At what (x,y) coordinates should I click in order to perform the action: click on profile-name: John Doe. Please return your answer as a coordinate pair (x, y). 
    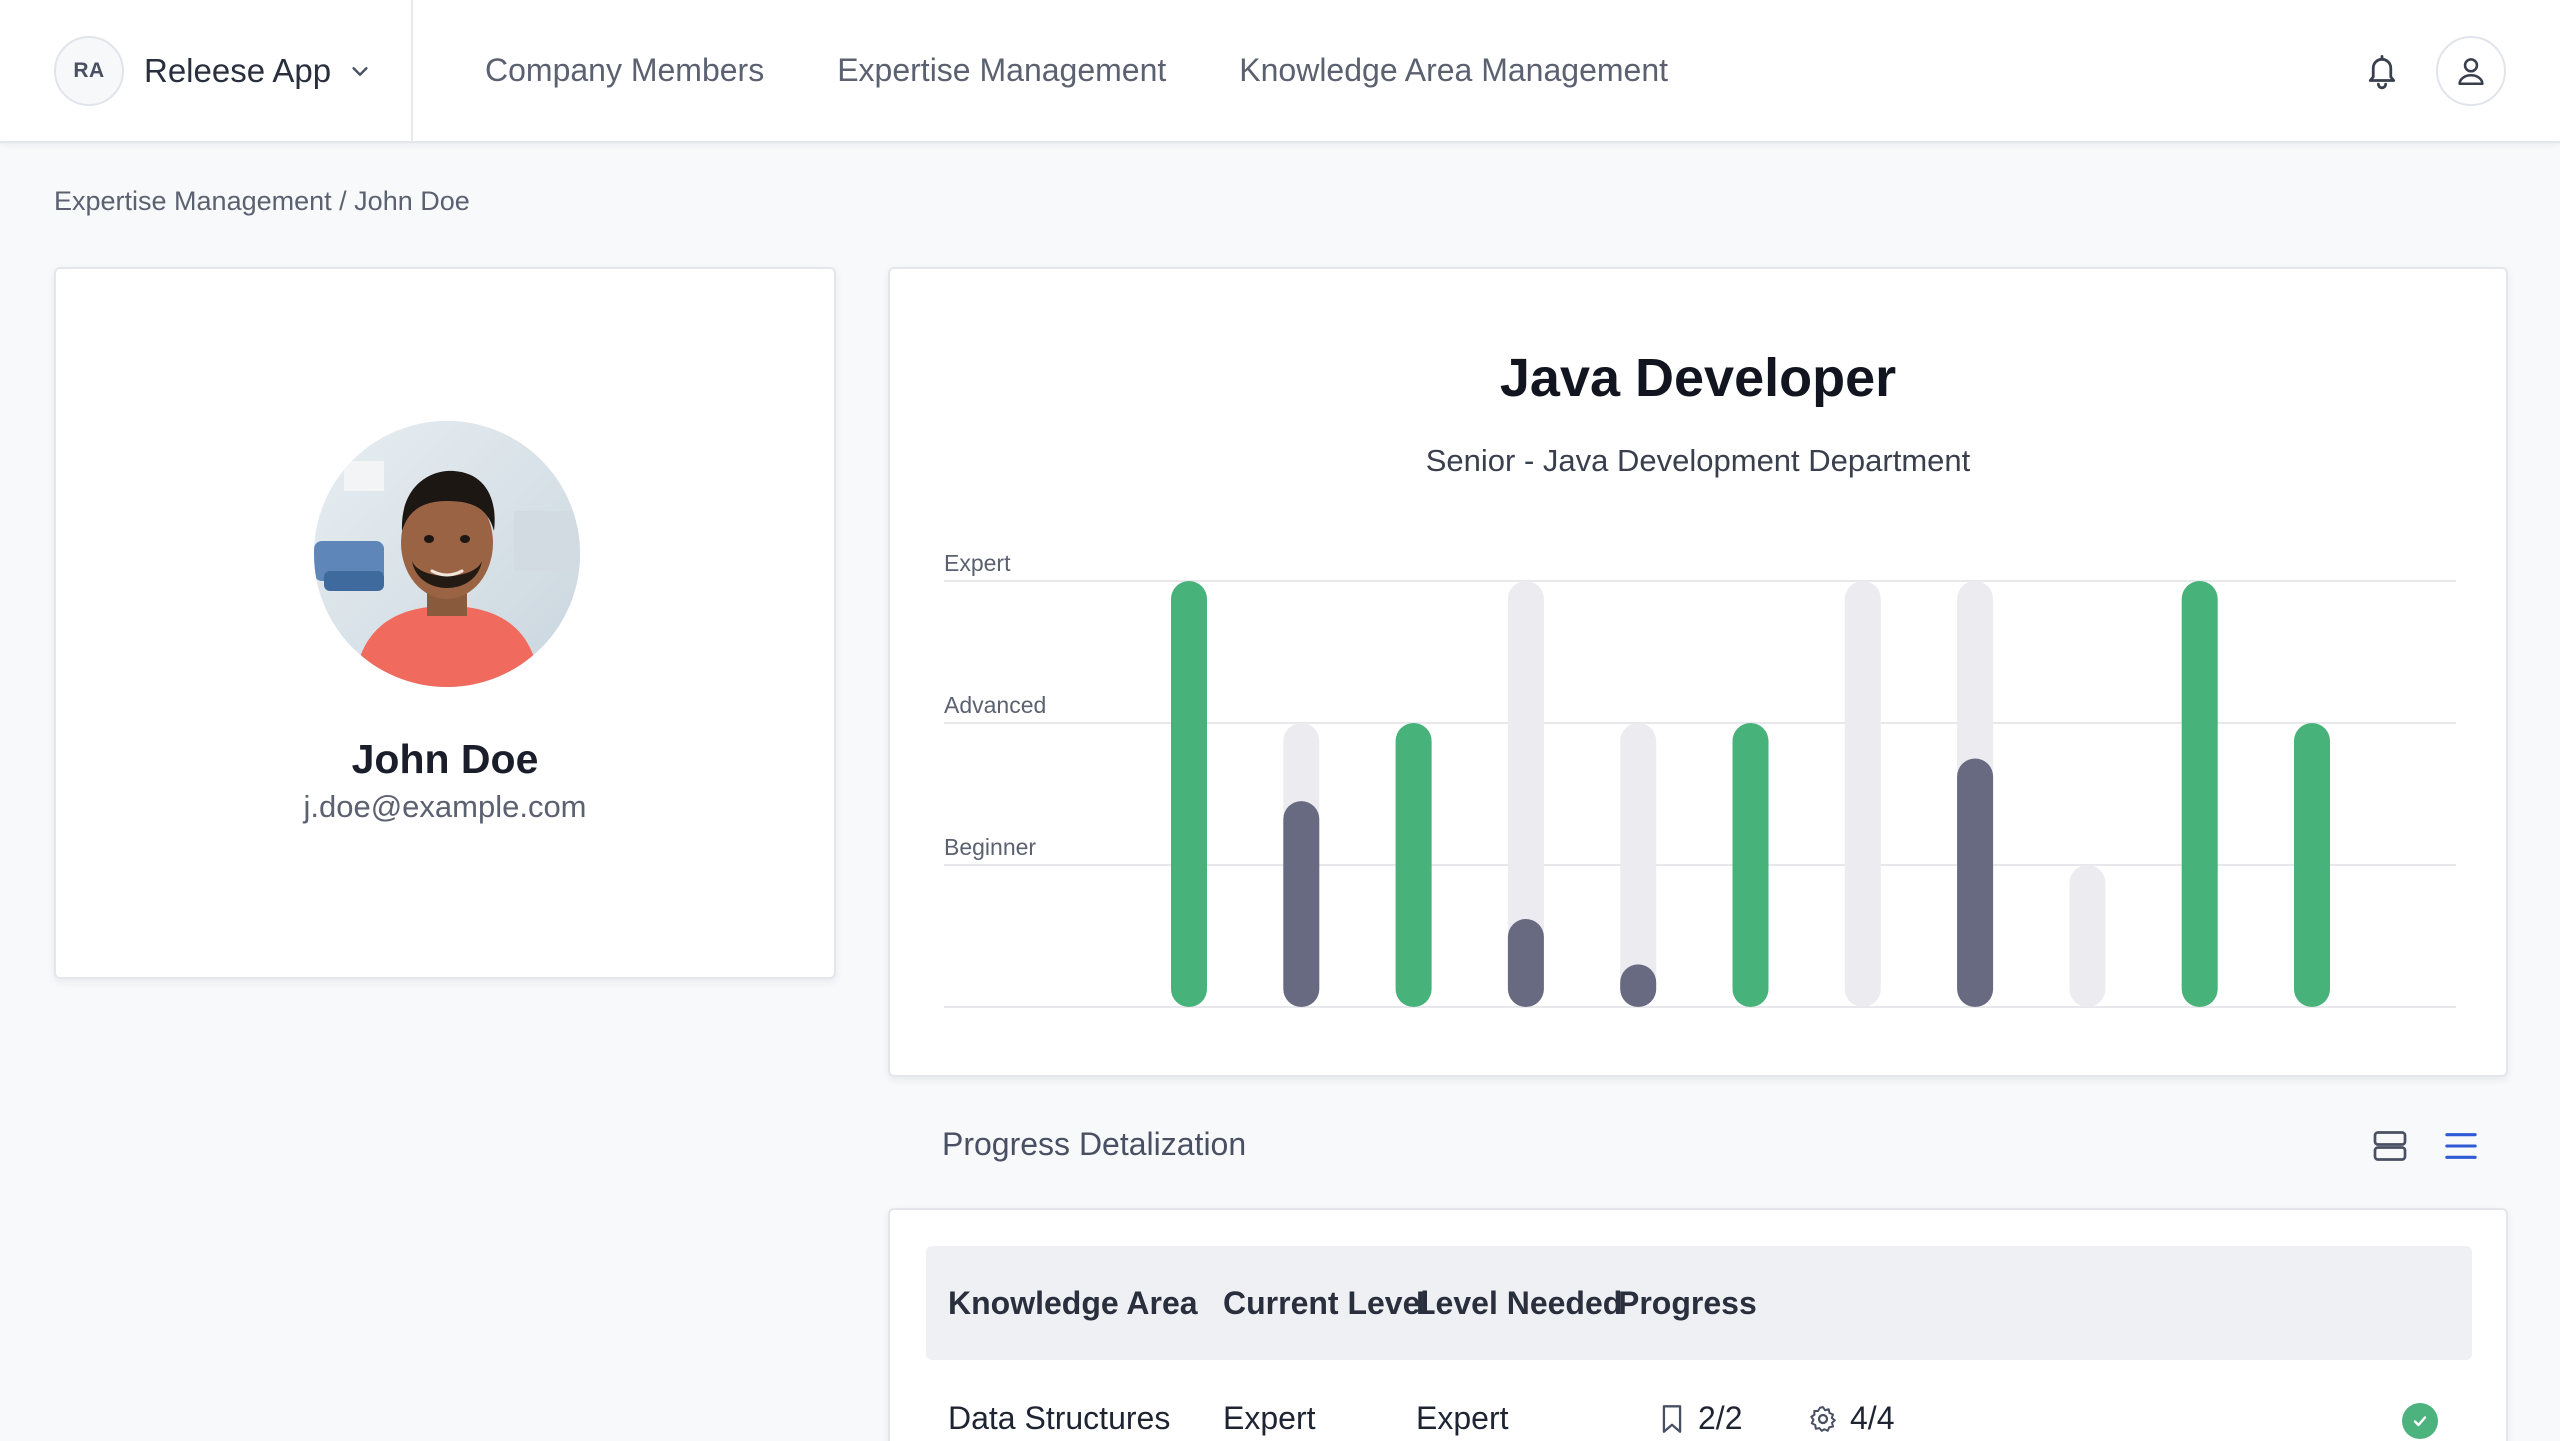
    Looking at the image, I should click on (445, 759).